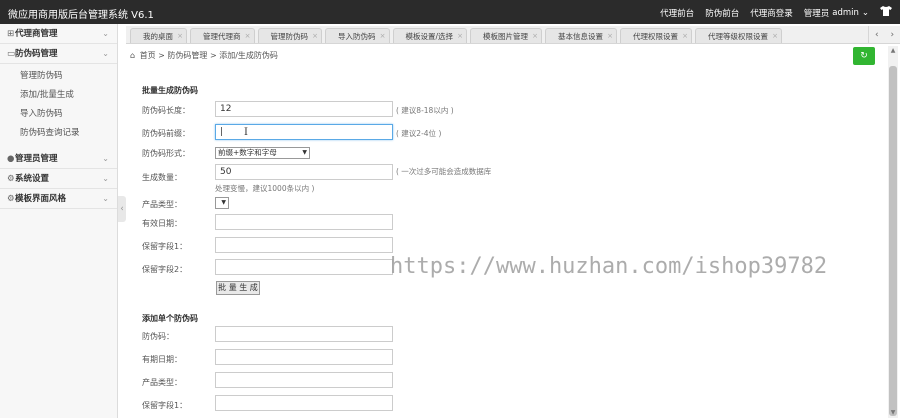 This screenshot has height=418, width=900. I want to click on card-icon: ▭, so click(11, 54).